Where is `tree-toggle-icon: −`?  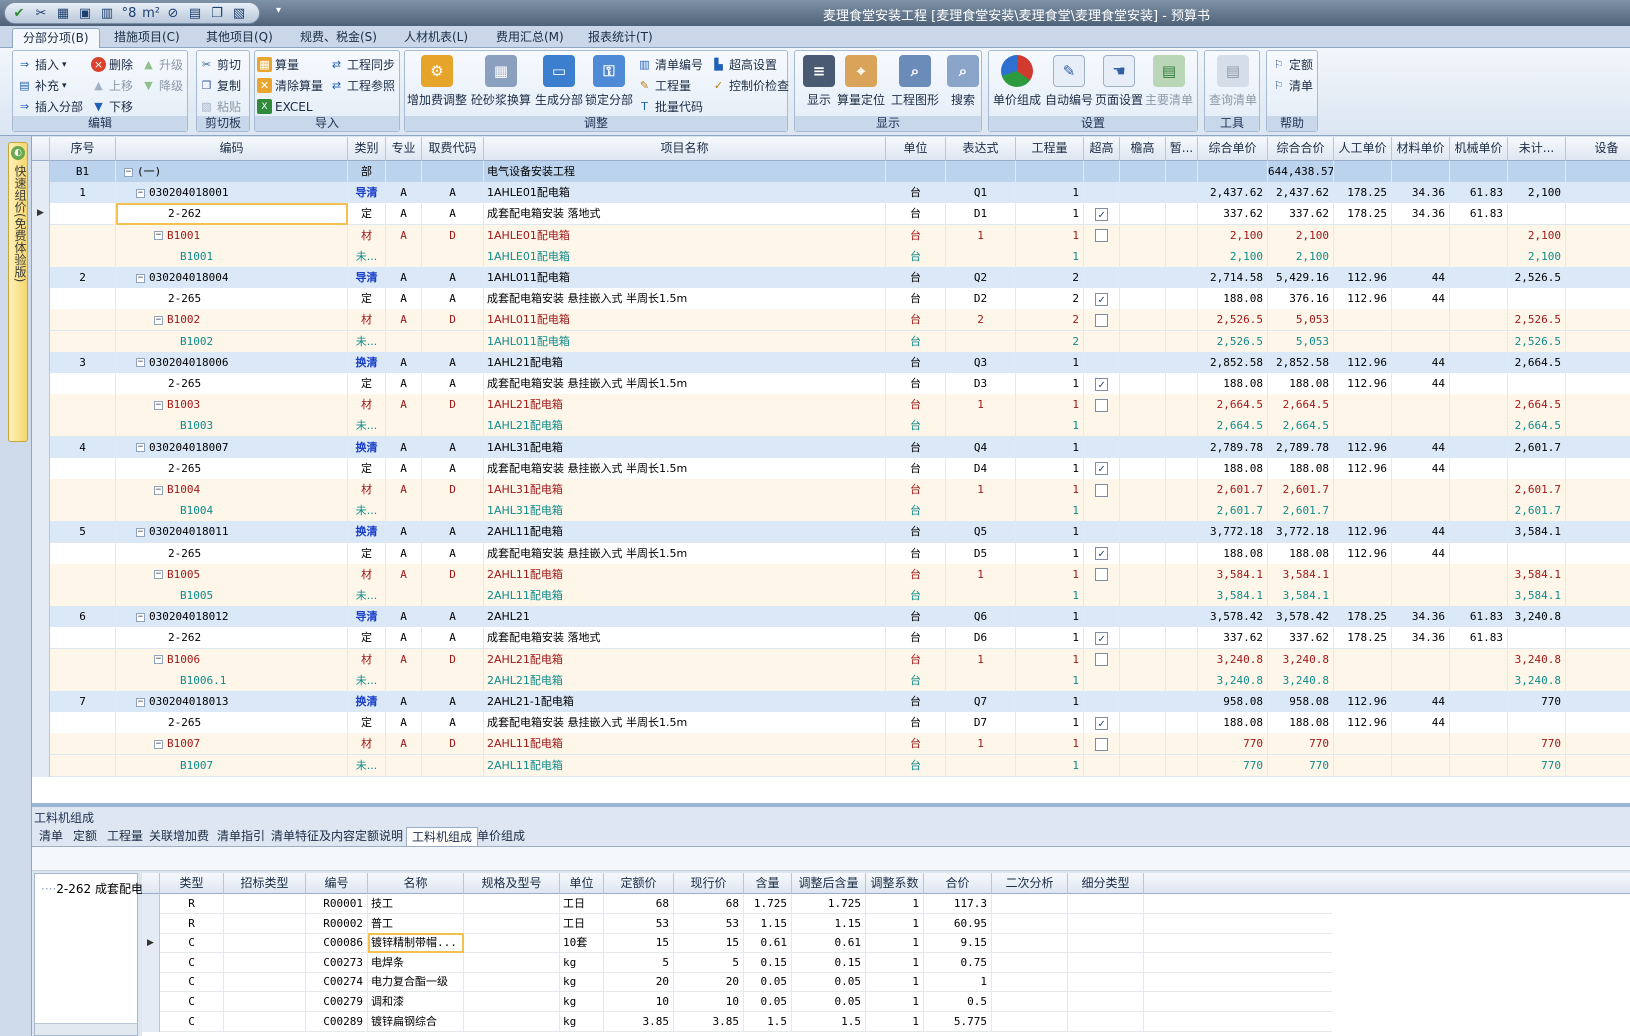
tree-toggle-icon: − is located at coordinates (158, 575).